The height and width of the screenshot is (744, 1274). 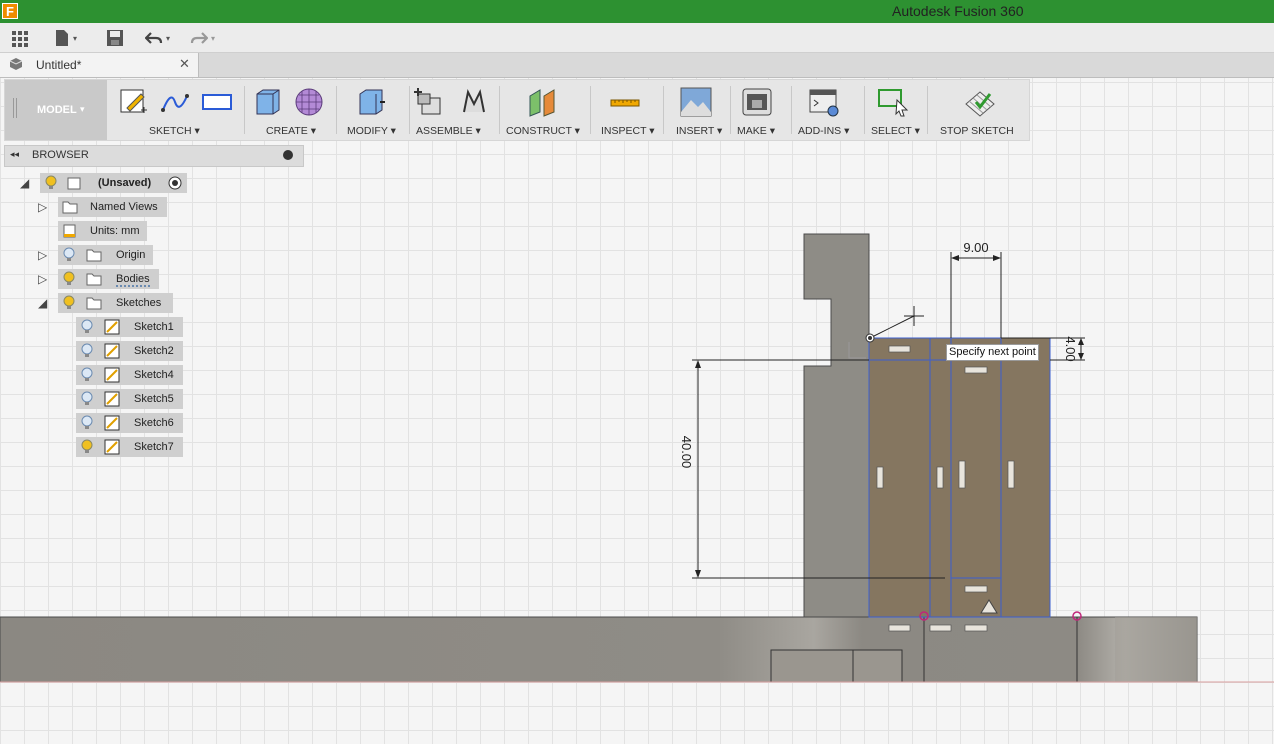 I want to click on select-menu: SELECT ▾, so click(x=895, y=131).